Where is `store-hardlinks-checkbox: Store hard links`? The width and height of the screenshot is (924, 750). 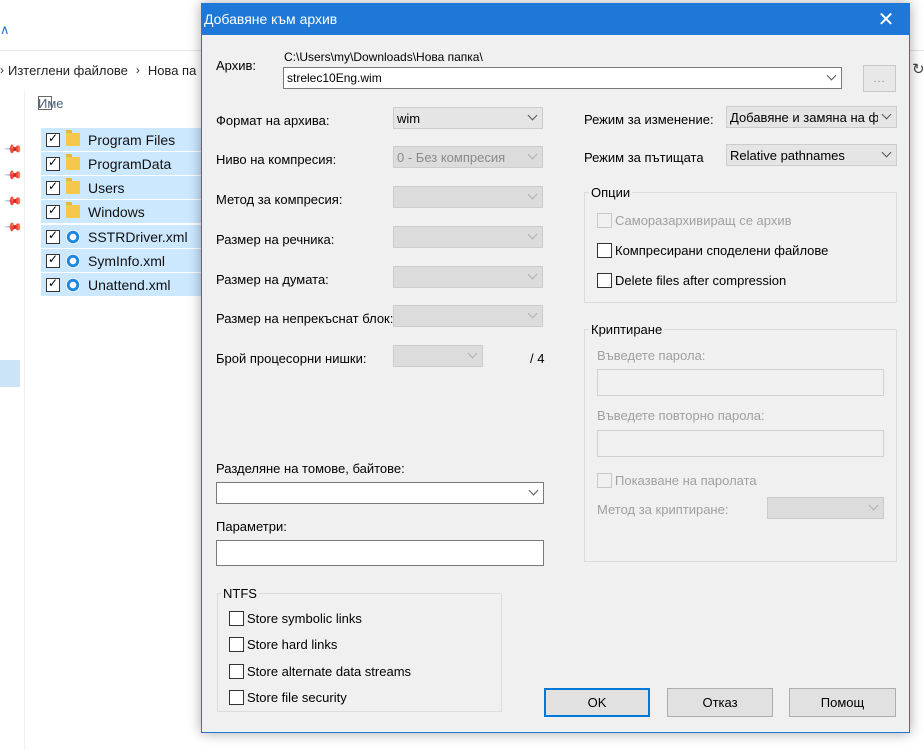 store-hardlinks-checkbox: Store hard links is located at coordinates (283, 644).